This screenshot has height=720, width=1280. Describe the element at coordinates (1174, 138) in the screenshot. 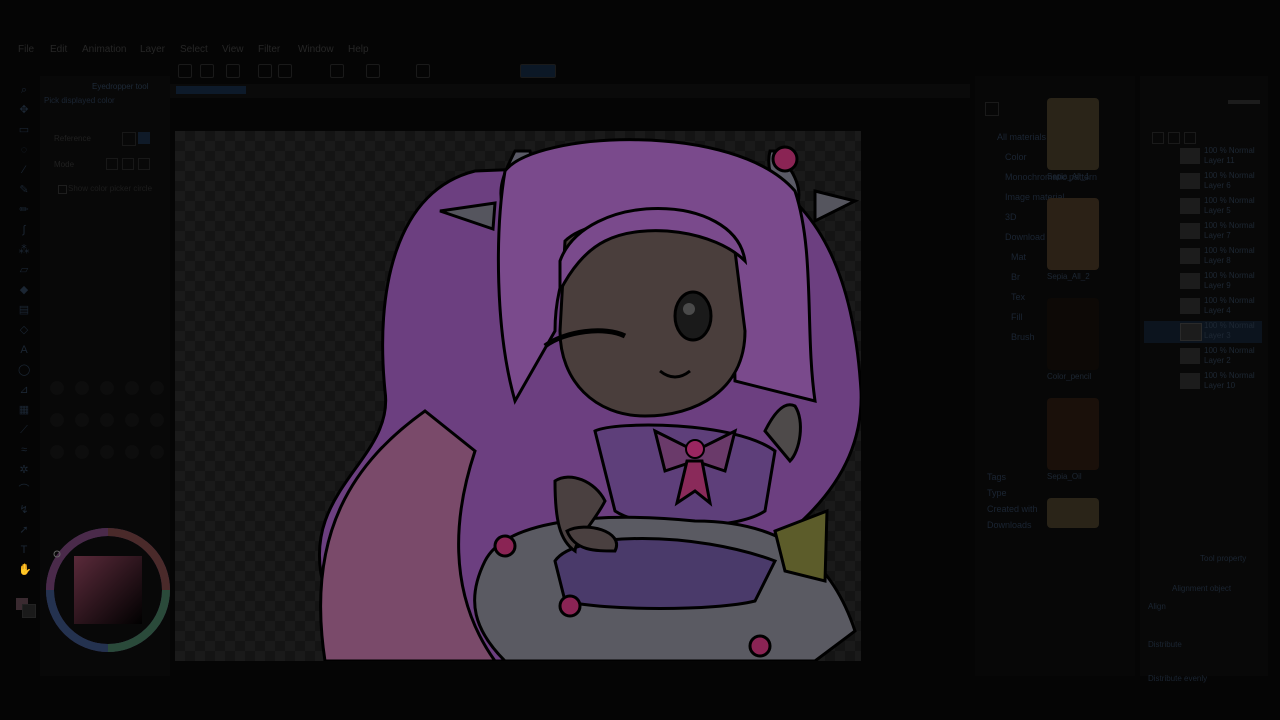

I see `new-folder-icon` at that location.